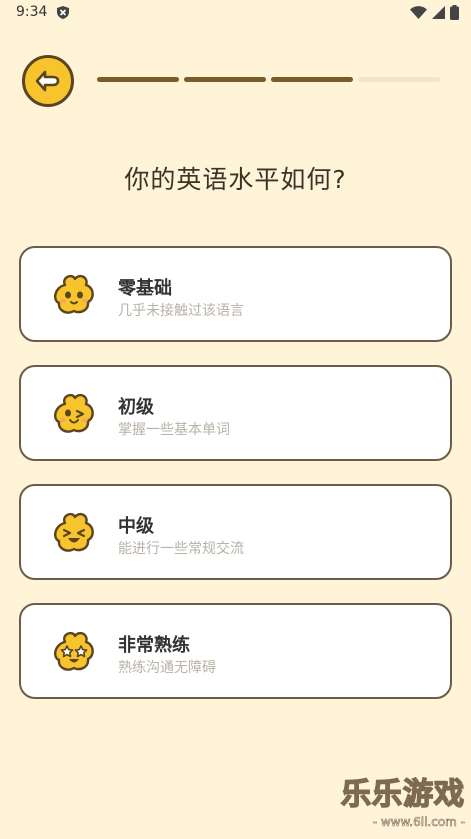  Describe the element at coordinates (438, 12) in the screenshot. I see `signal-icon` at that location.